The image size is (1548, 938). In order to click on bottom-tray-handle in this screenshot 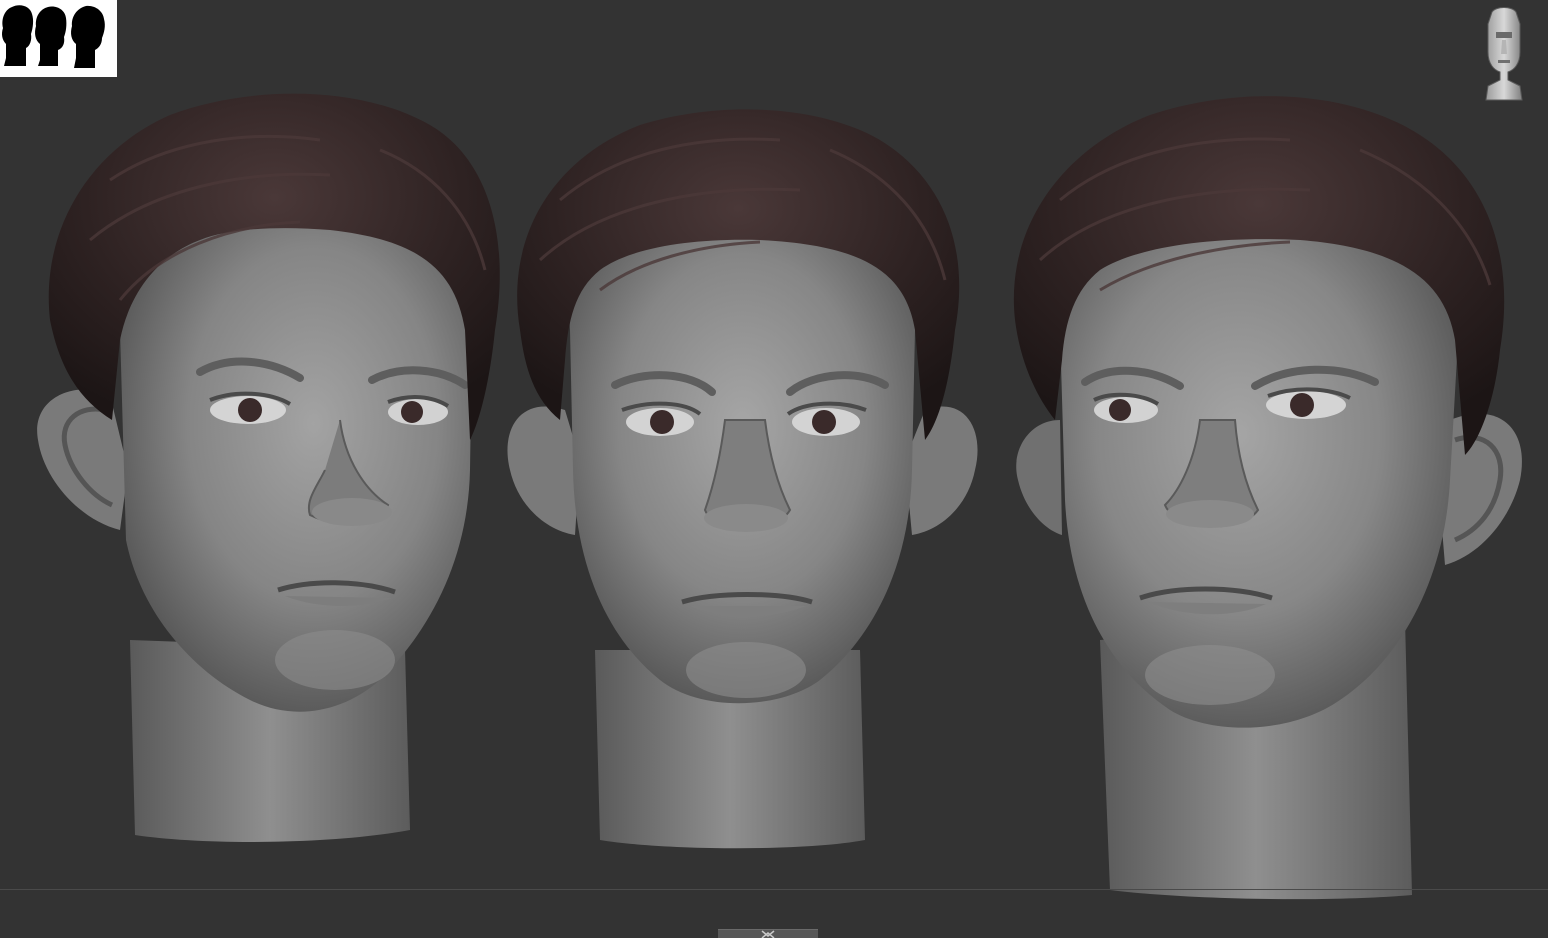, I will do `click(768, 933)`.